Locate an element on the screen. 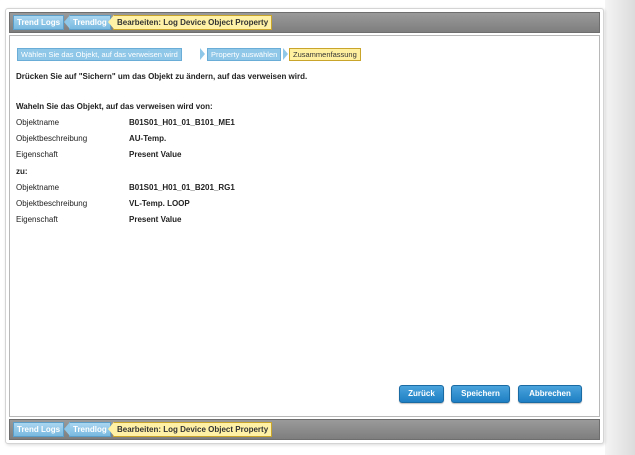 The image size is (635, 455). to-eigenschaft-value: Present Value is located at coordinates (155, 219).